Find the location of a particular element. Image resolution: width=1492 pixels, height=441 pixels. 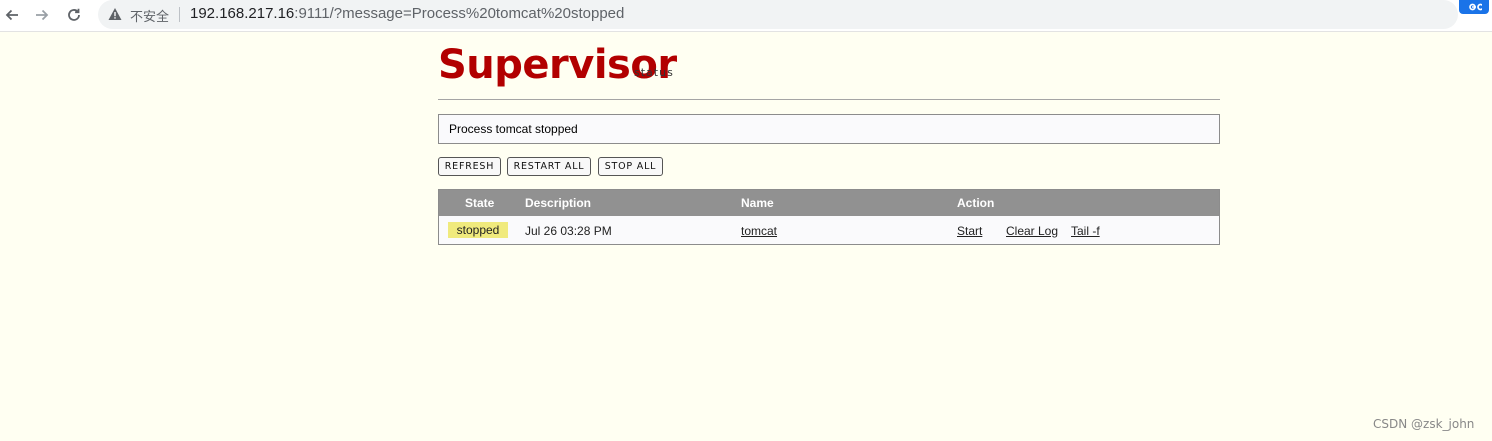

extension-icon is located at coordinates (1474, 7).